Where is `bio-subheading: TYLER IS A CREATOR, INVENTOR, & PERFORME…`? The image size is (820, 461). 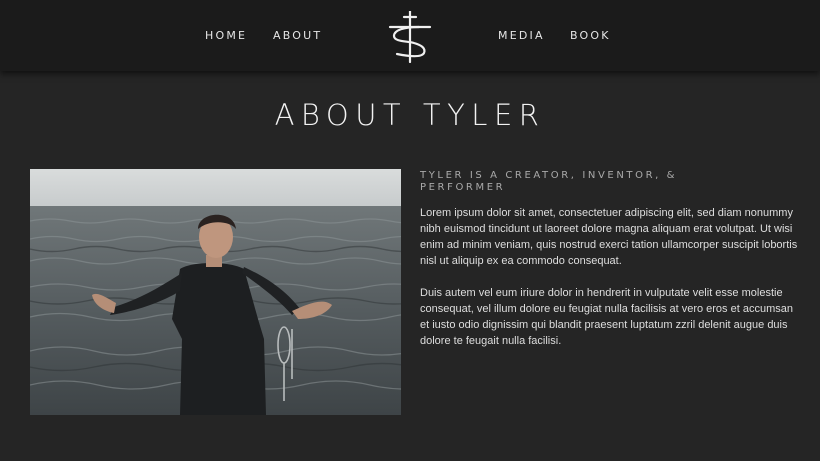 bio-subheading: TYLER IS A CREATOR, INVENTOR, & PERFORME… is located at coordinates (570, 182).